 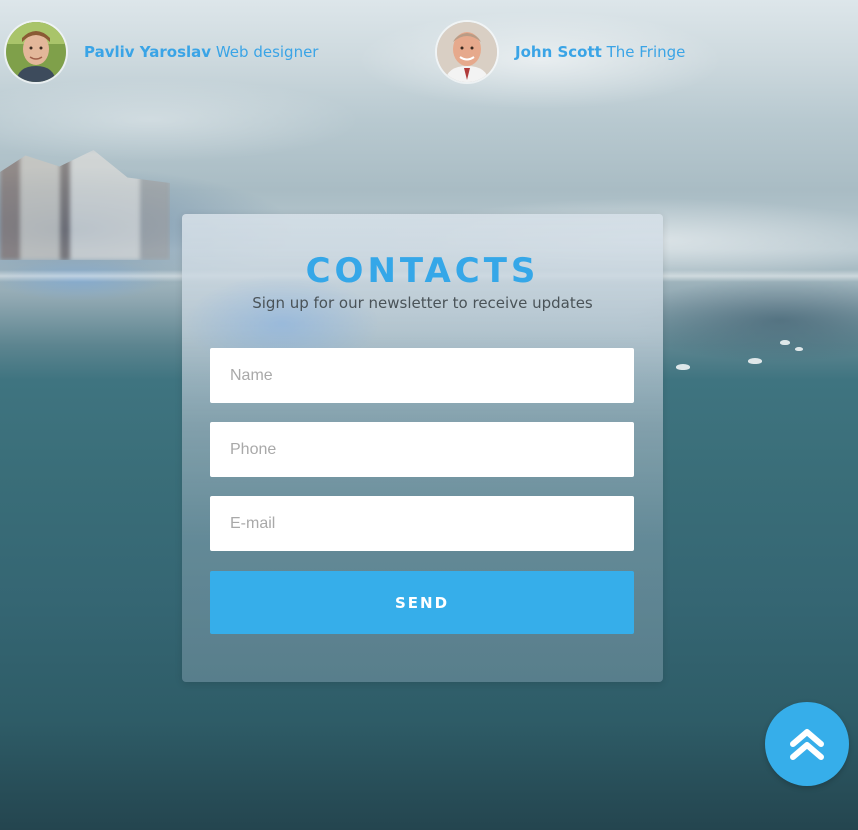 I want to click on scroll-to-top-button, so click(x=807, y=744).